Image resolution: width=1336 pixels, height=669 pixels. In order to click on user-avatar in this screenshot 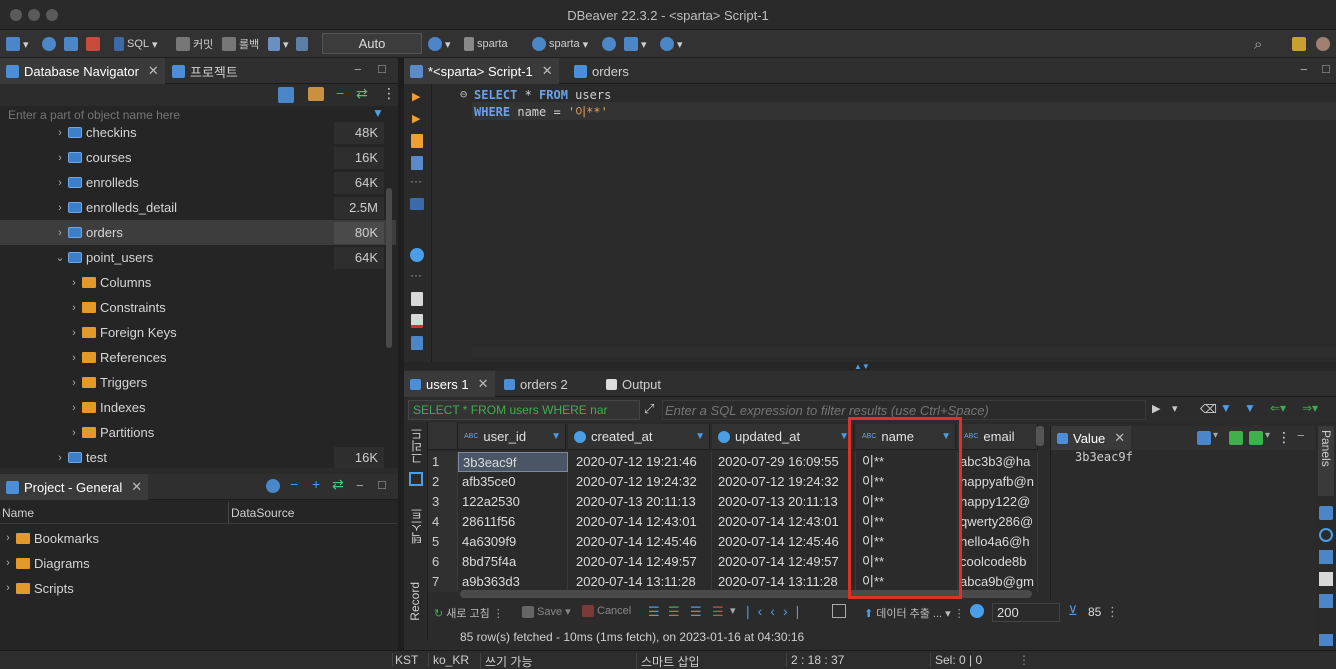, I will do `click(1323, 44)`.